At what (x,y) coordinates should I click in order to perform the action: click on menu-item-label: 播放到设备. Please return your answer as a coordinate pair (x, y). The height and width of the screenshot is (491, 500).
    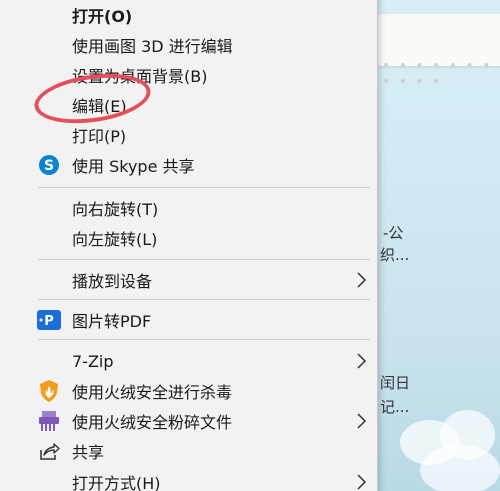
    Looking at the image, I should click on (112, 281).